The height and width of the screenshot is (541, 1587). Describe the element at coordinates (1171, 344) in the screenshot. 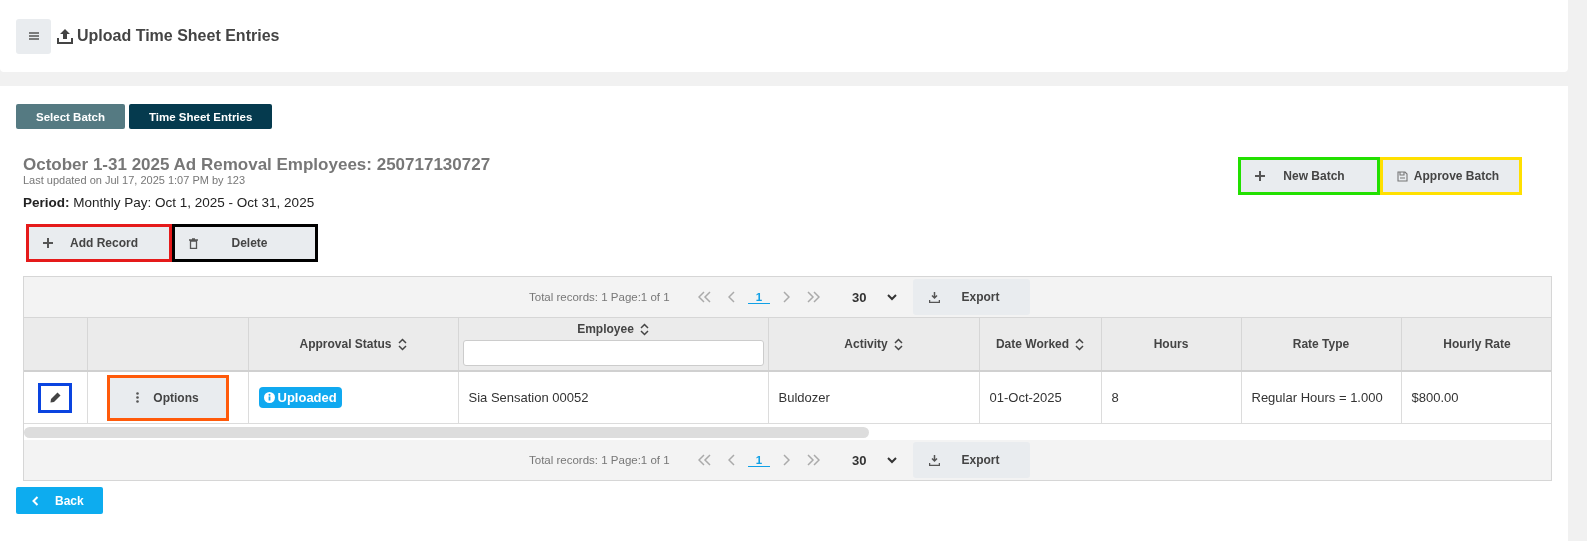

I see `column-label: Hours` at that location.